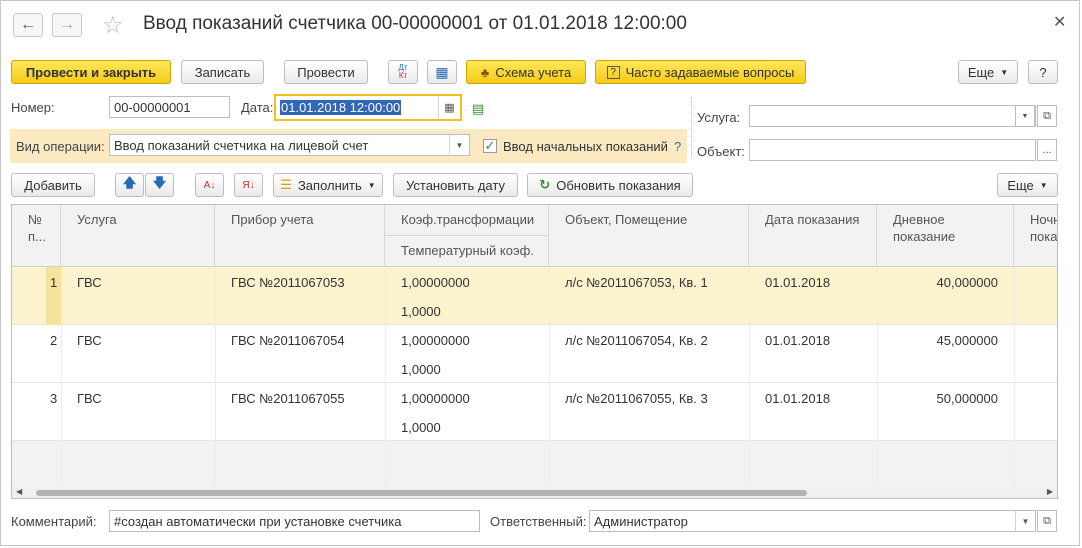 Image resolution: width=1082 pixels, height=548 pixels. Describe the element at coordinates (222, 72) in the screenshot. I see `save-button: Записать` at that location.